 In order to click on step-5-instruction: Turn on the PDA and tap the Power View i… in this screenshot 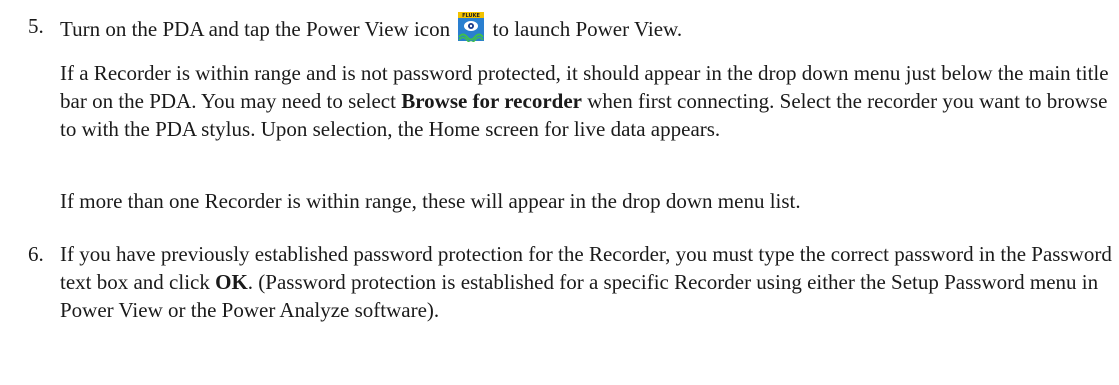, I will do `click(586, 28)`.